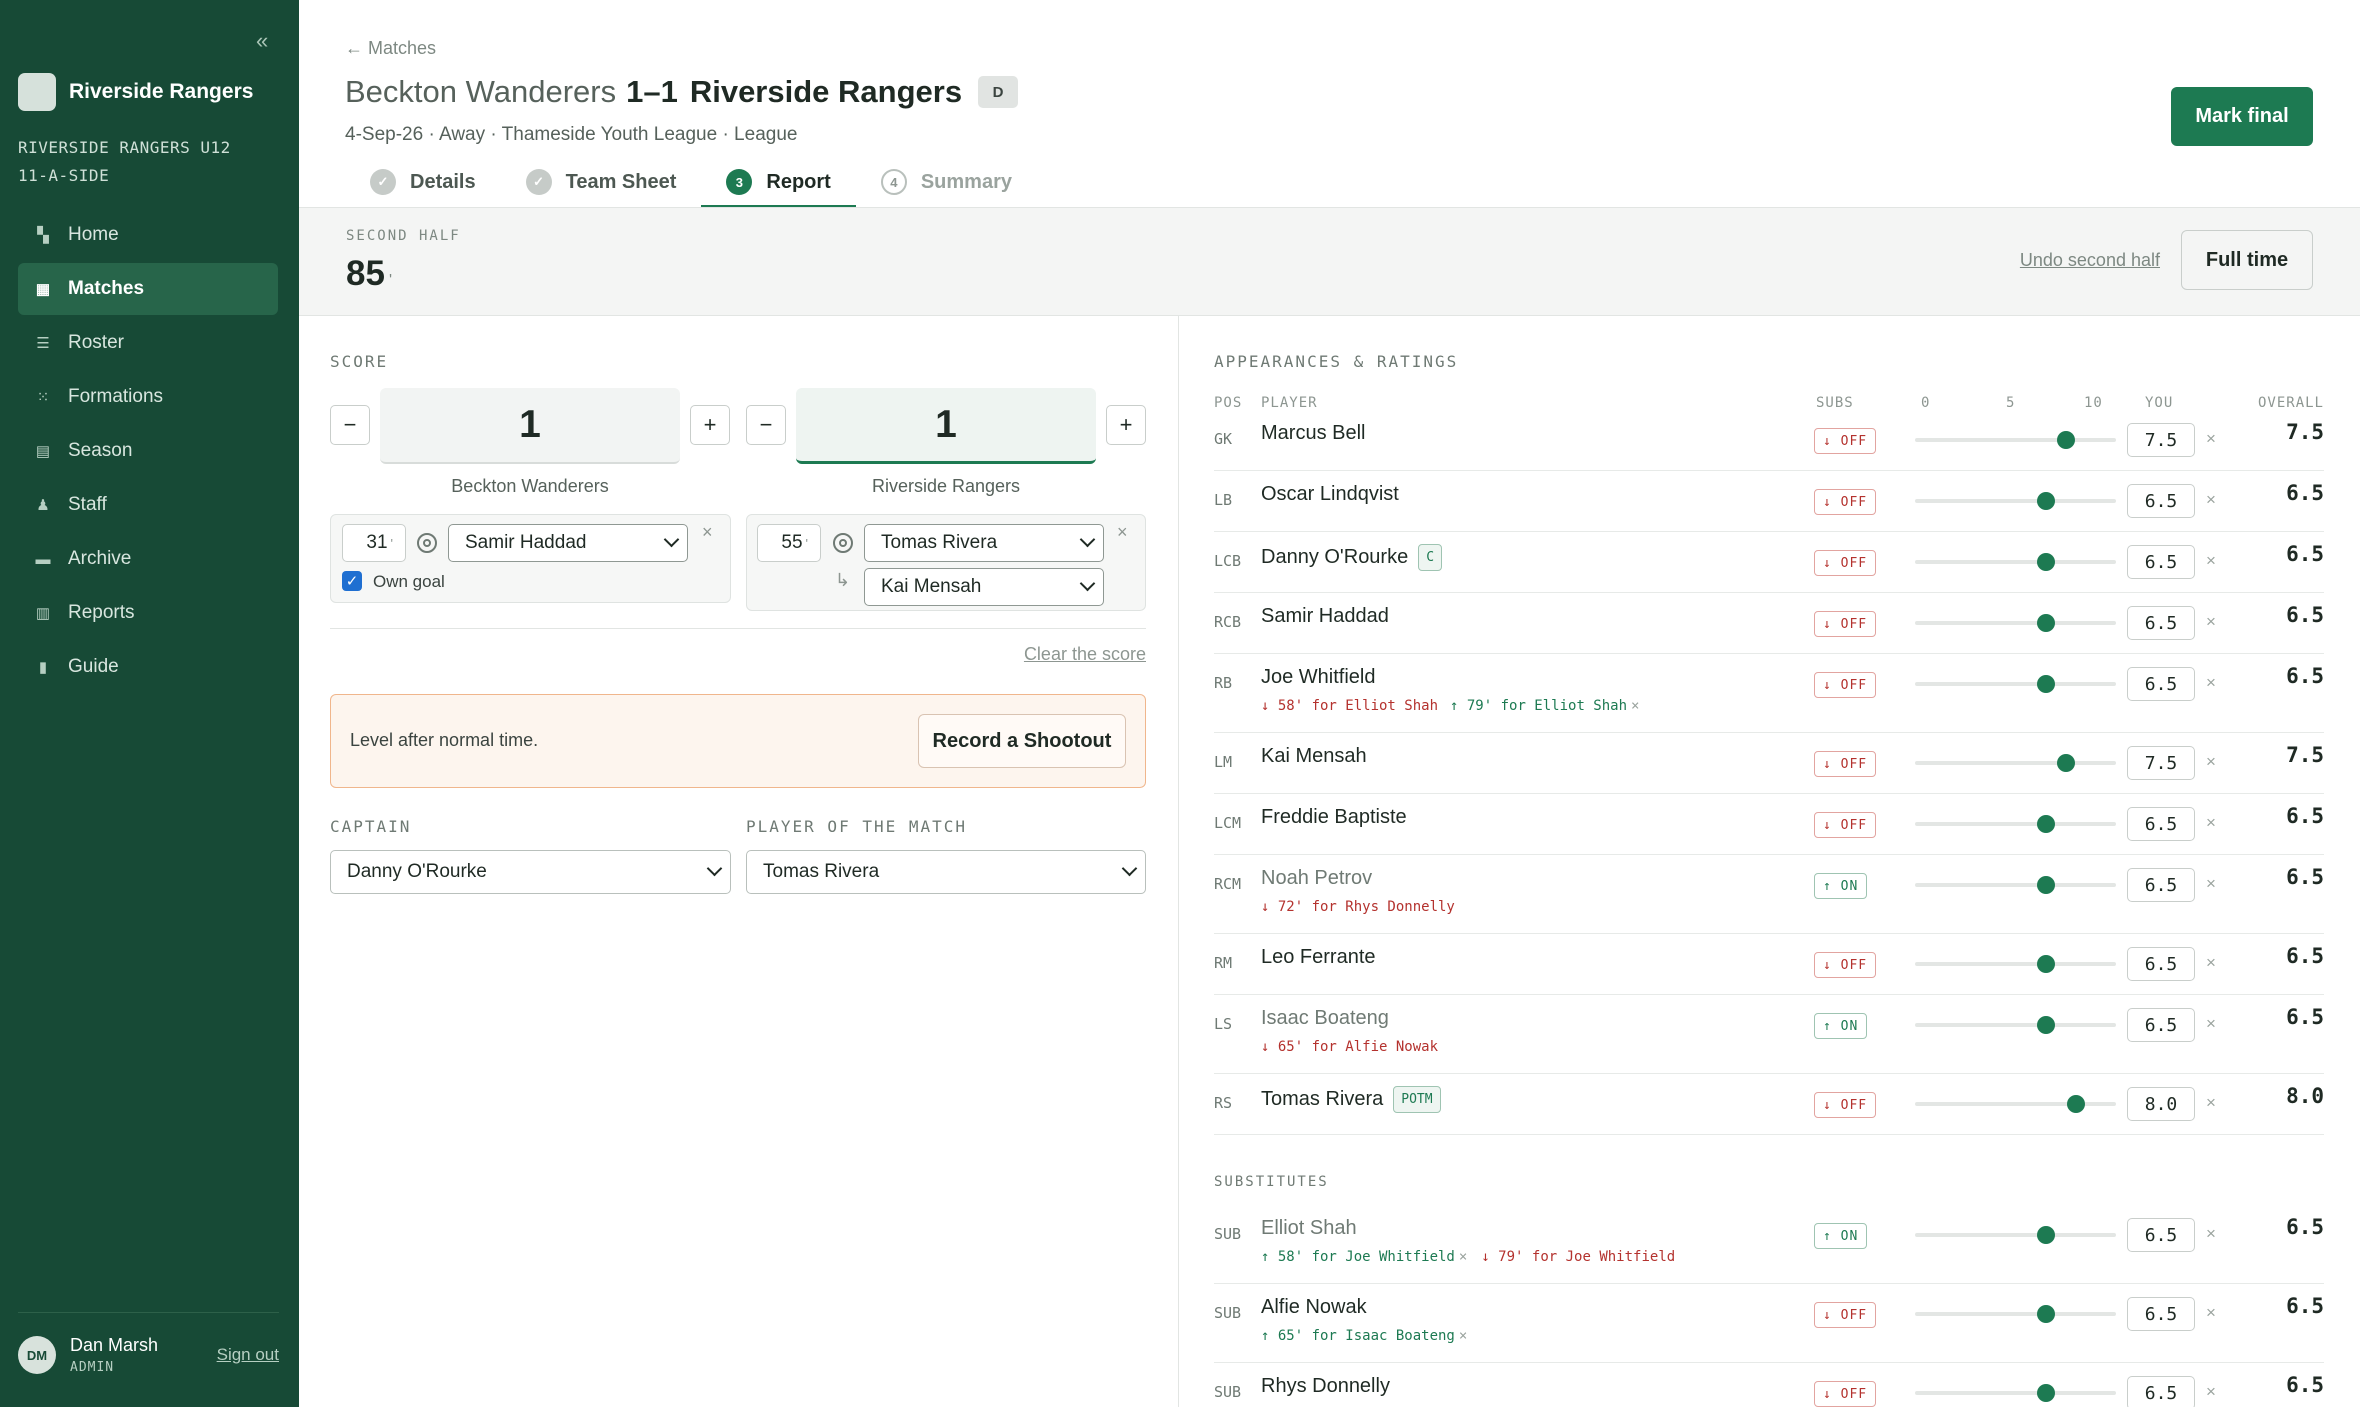 This screenshot has width=2360, height=1407. Describe the element at coordinates (135, 92) in the screenshot. I see `brand: Riverside Rangers` at that location.